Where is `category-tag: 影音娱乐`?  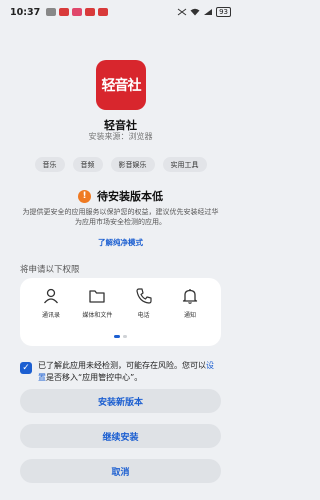
category-tag: 影音娱乐 is located at coordinates (132, 164).